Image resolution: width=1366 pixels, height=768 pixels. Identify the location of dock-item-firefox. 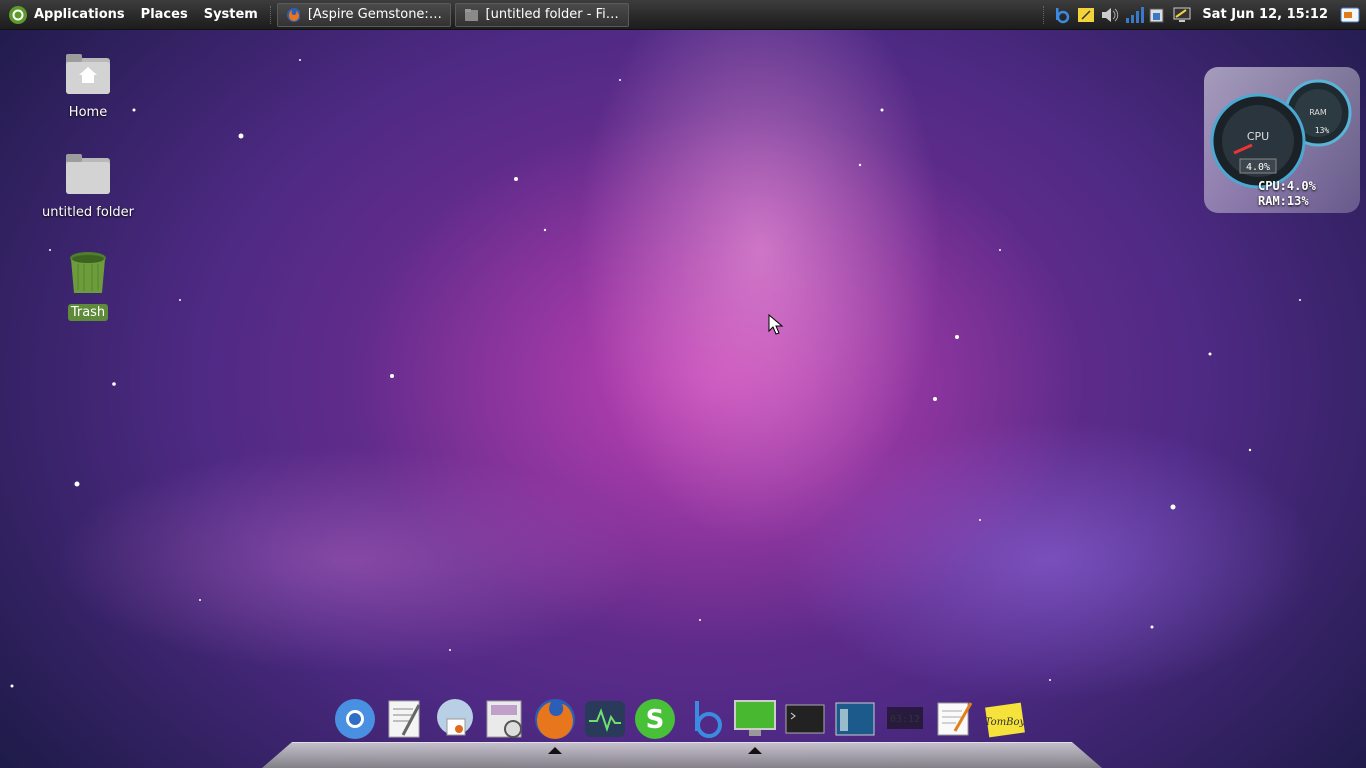
(555, 725).